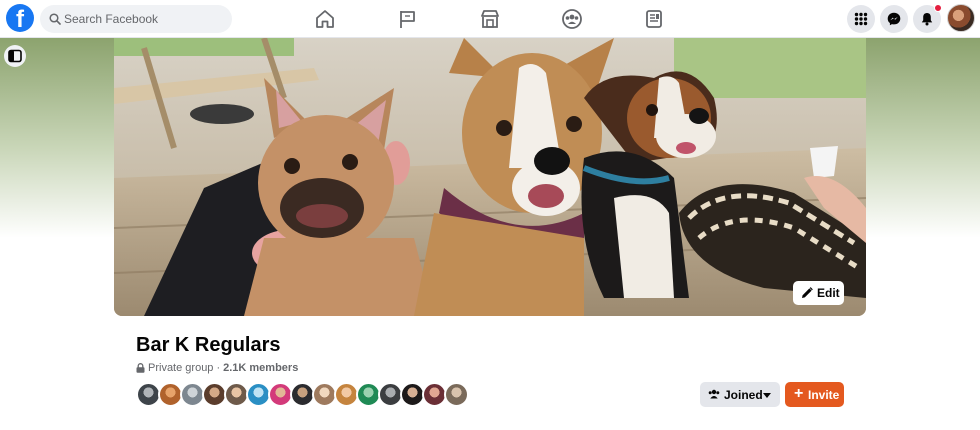 The image size is (980, 430). I want to click on member-avatar, so click(456, 394).